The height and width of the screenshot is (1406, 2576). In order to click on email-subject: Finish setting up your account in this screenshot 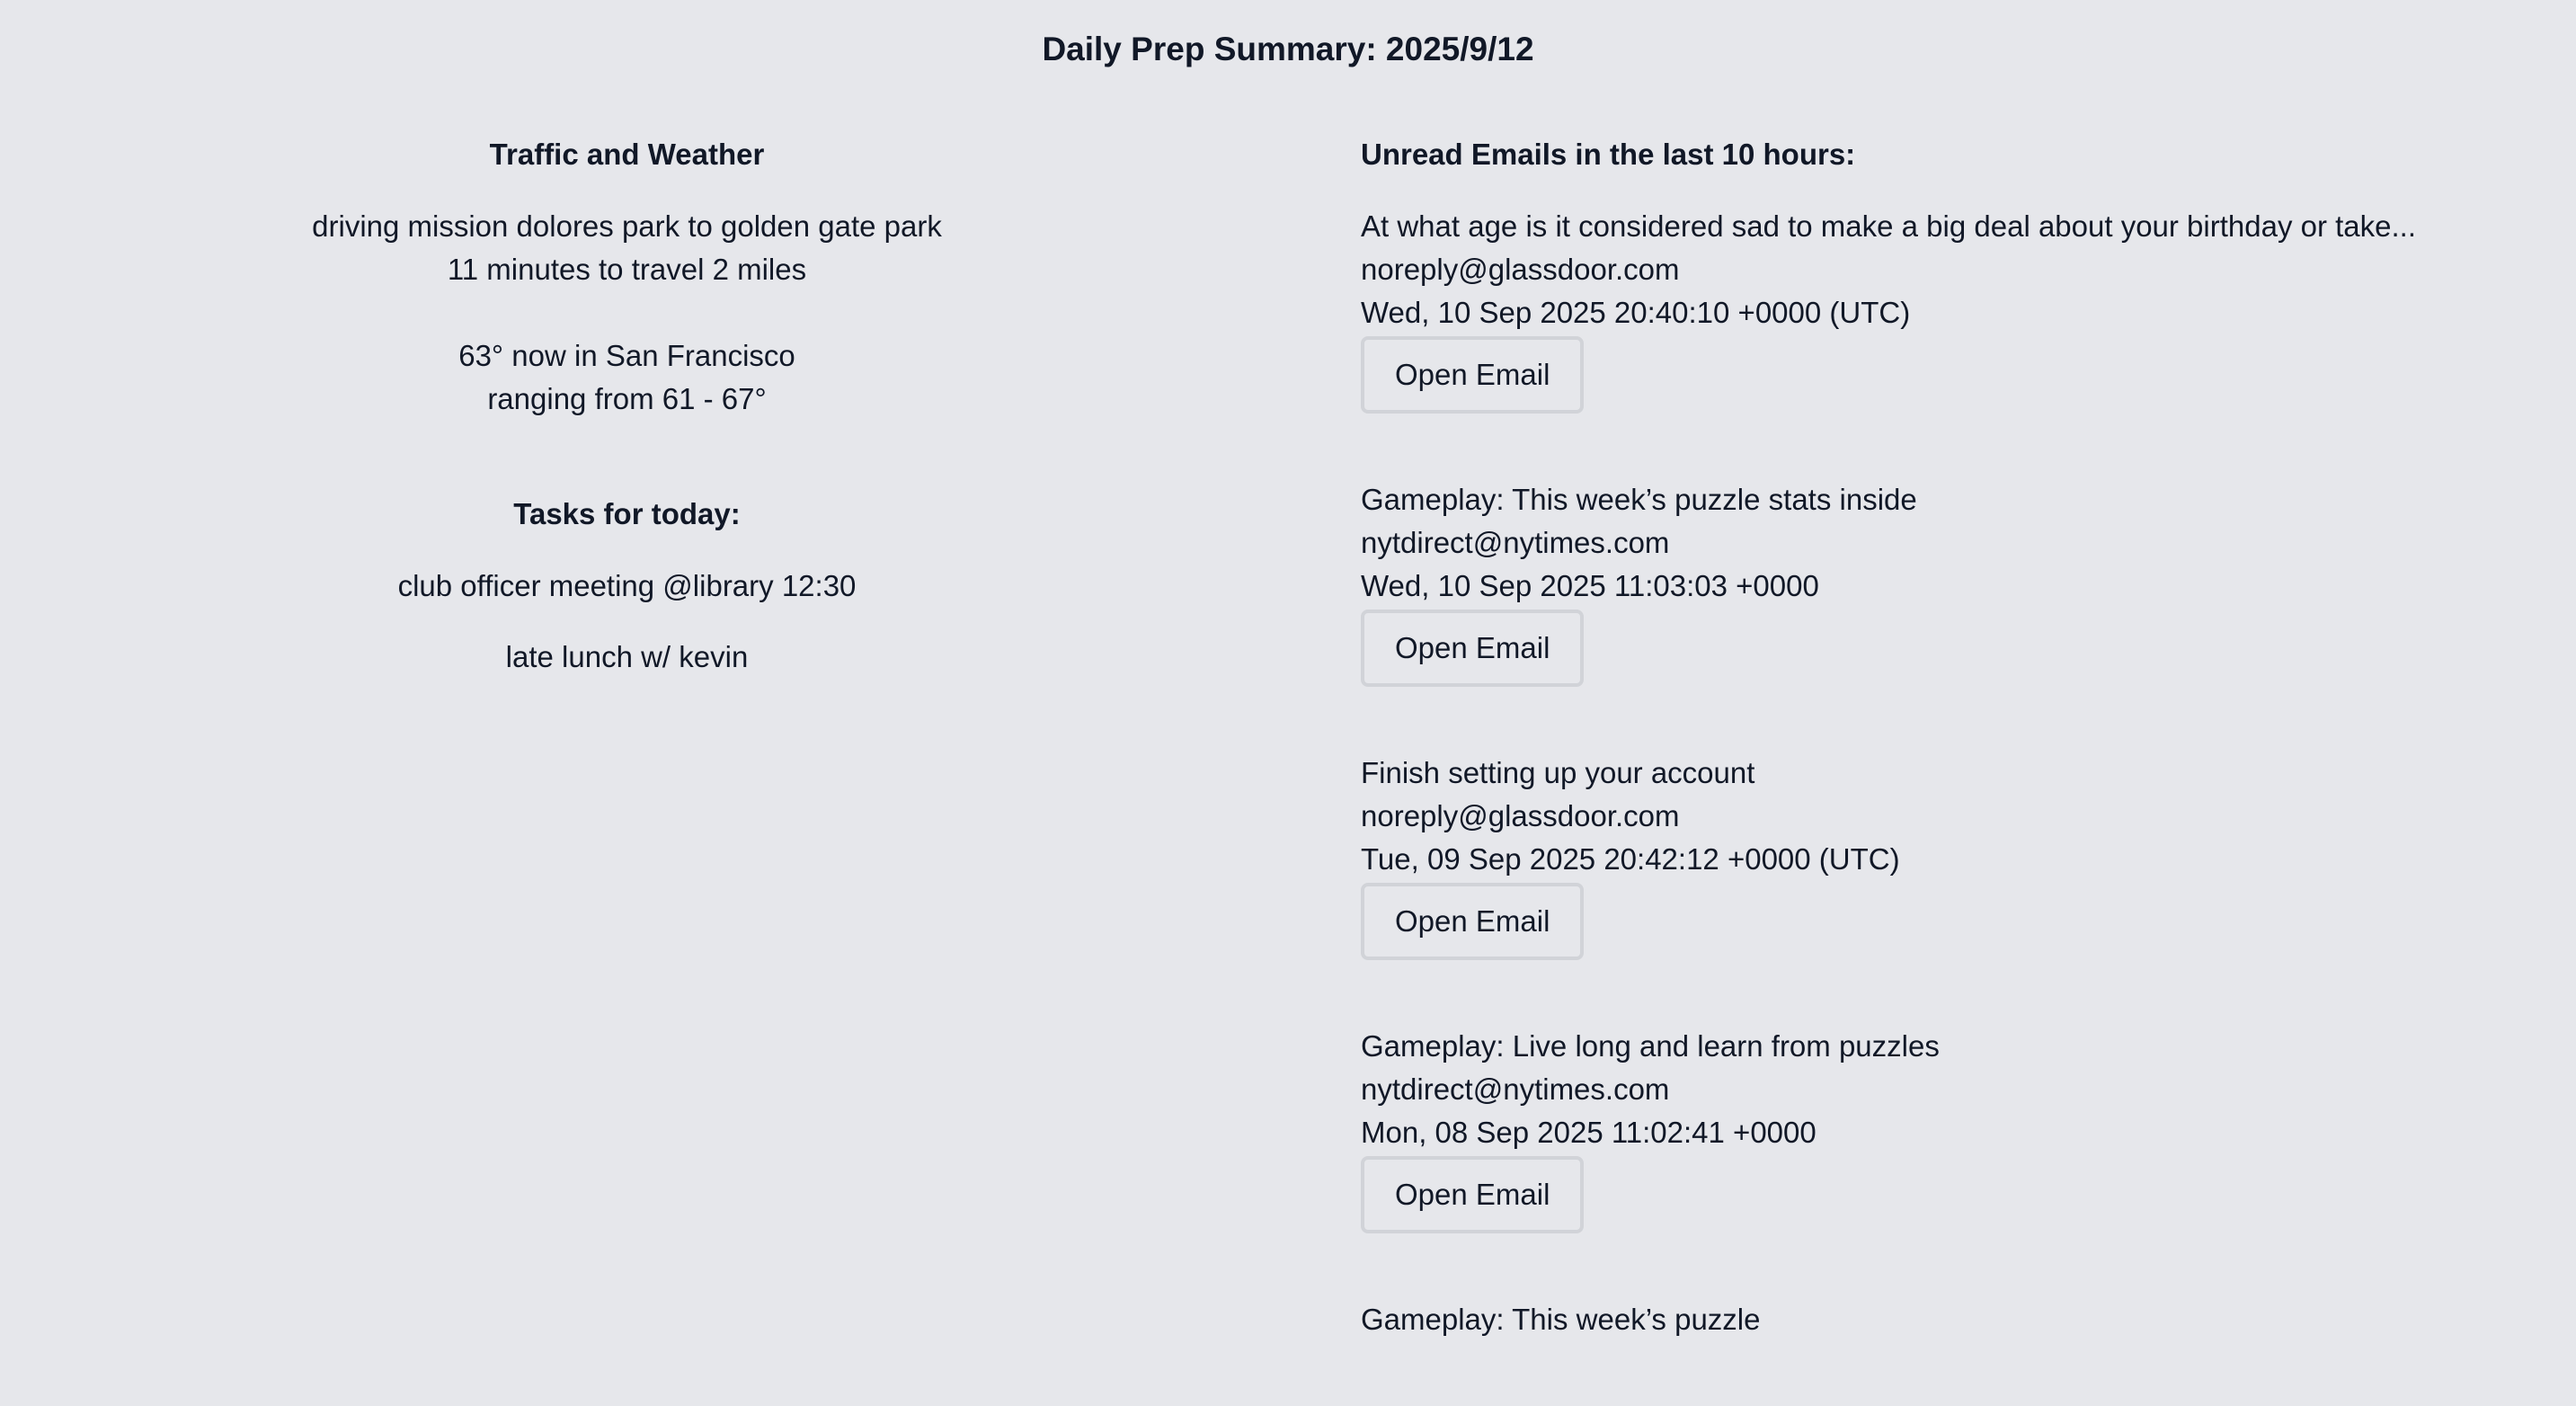, I will do `click(1558, 772)`.